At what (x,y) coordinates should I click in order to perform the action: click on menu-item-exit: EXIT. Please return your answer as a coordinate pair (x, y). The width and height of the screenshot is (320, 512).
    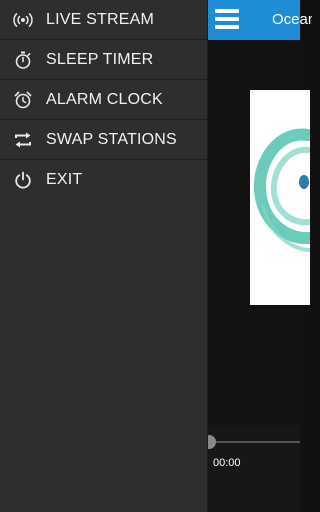
    Looking at the image, I should click on (103, 179).